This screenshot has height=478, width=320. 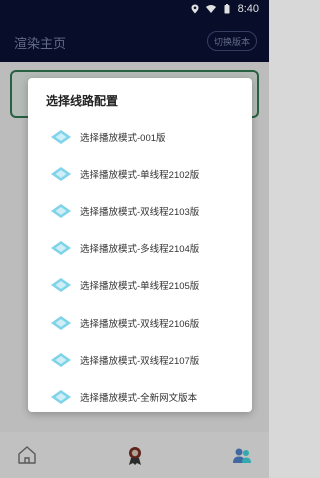 I want to click on option-item: 选择播放模式-多线程2104版, so click(x=140, y=248).